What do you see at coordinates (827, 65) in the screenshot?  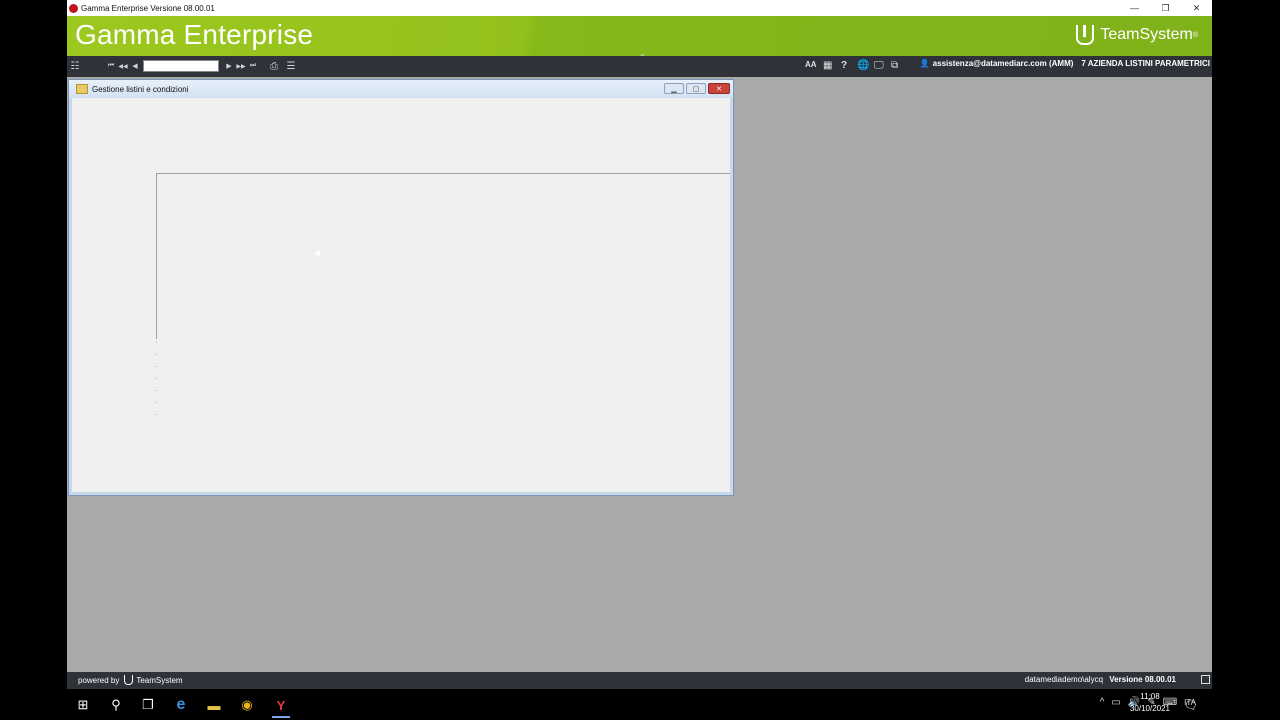 I see `grid-icon: ▦` at bounding box center [827, 65].